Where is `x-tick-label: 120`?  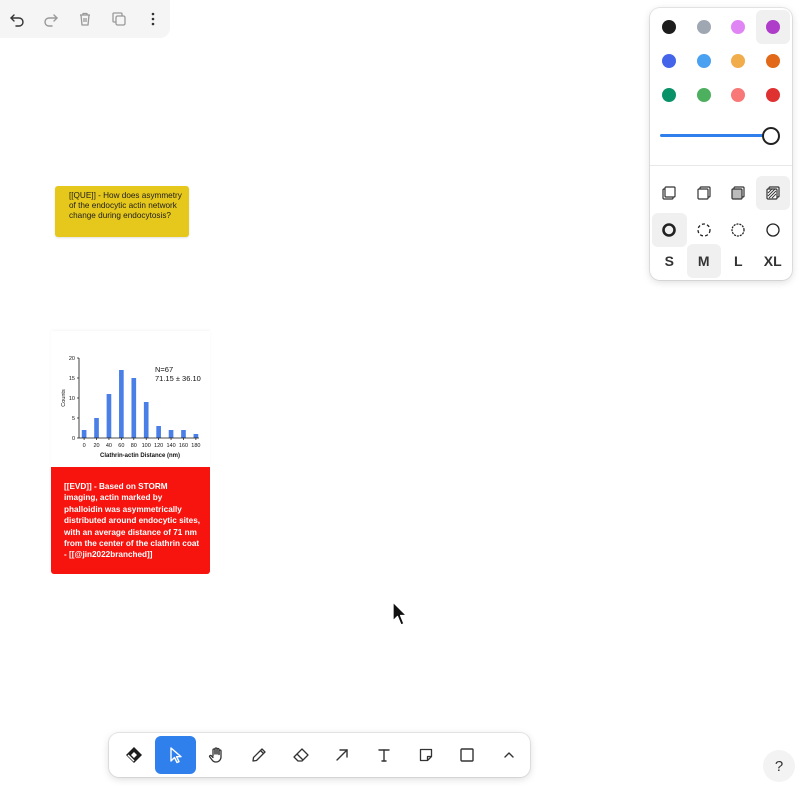 x-tick-label: 120 is located at coordinates (158, 446).